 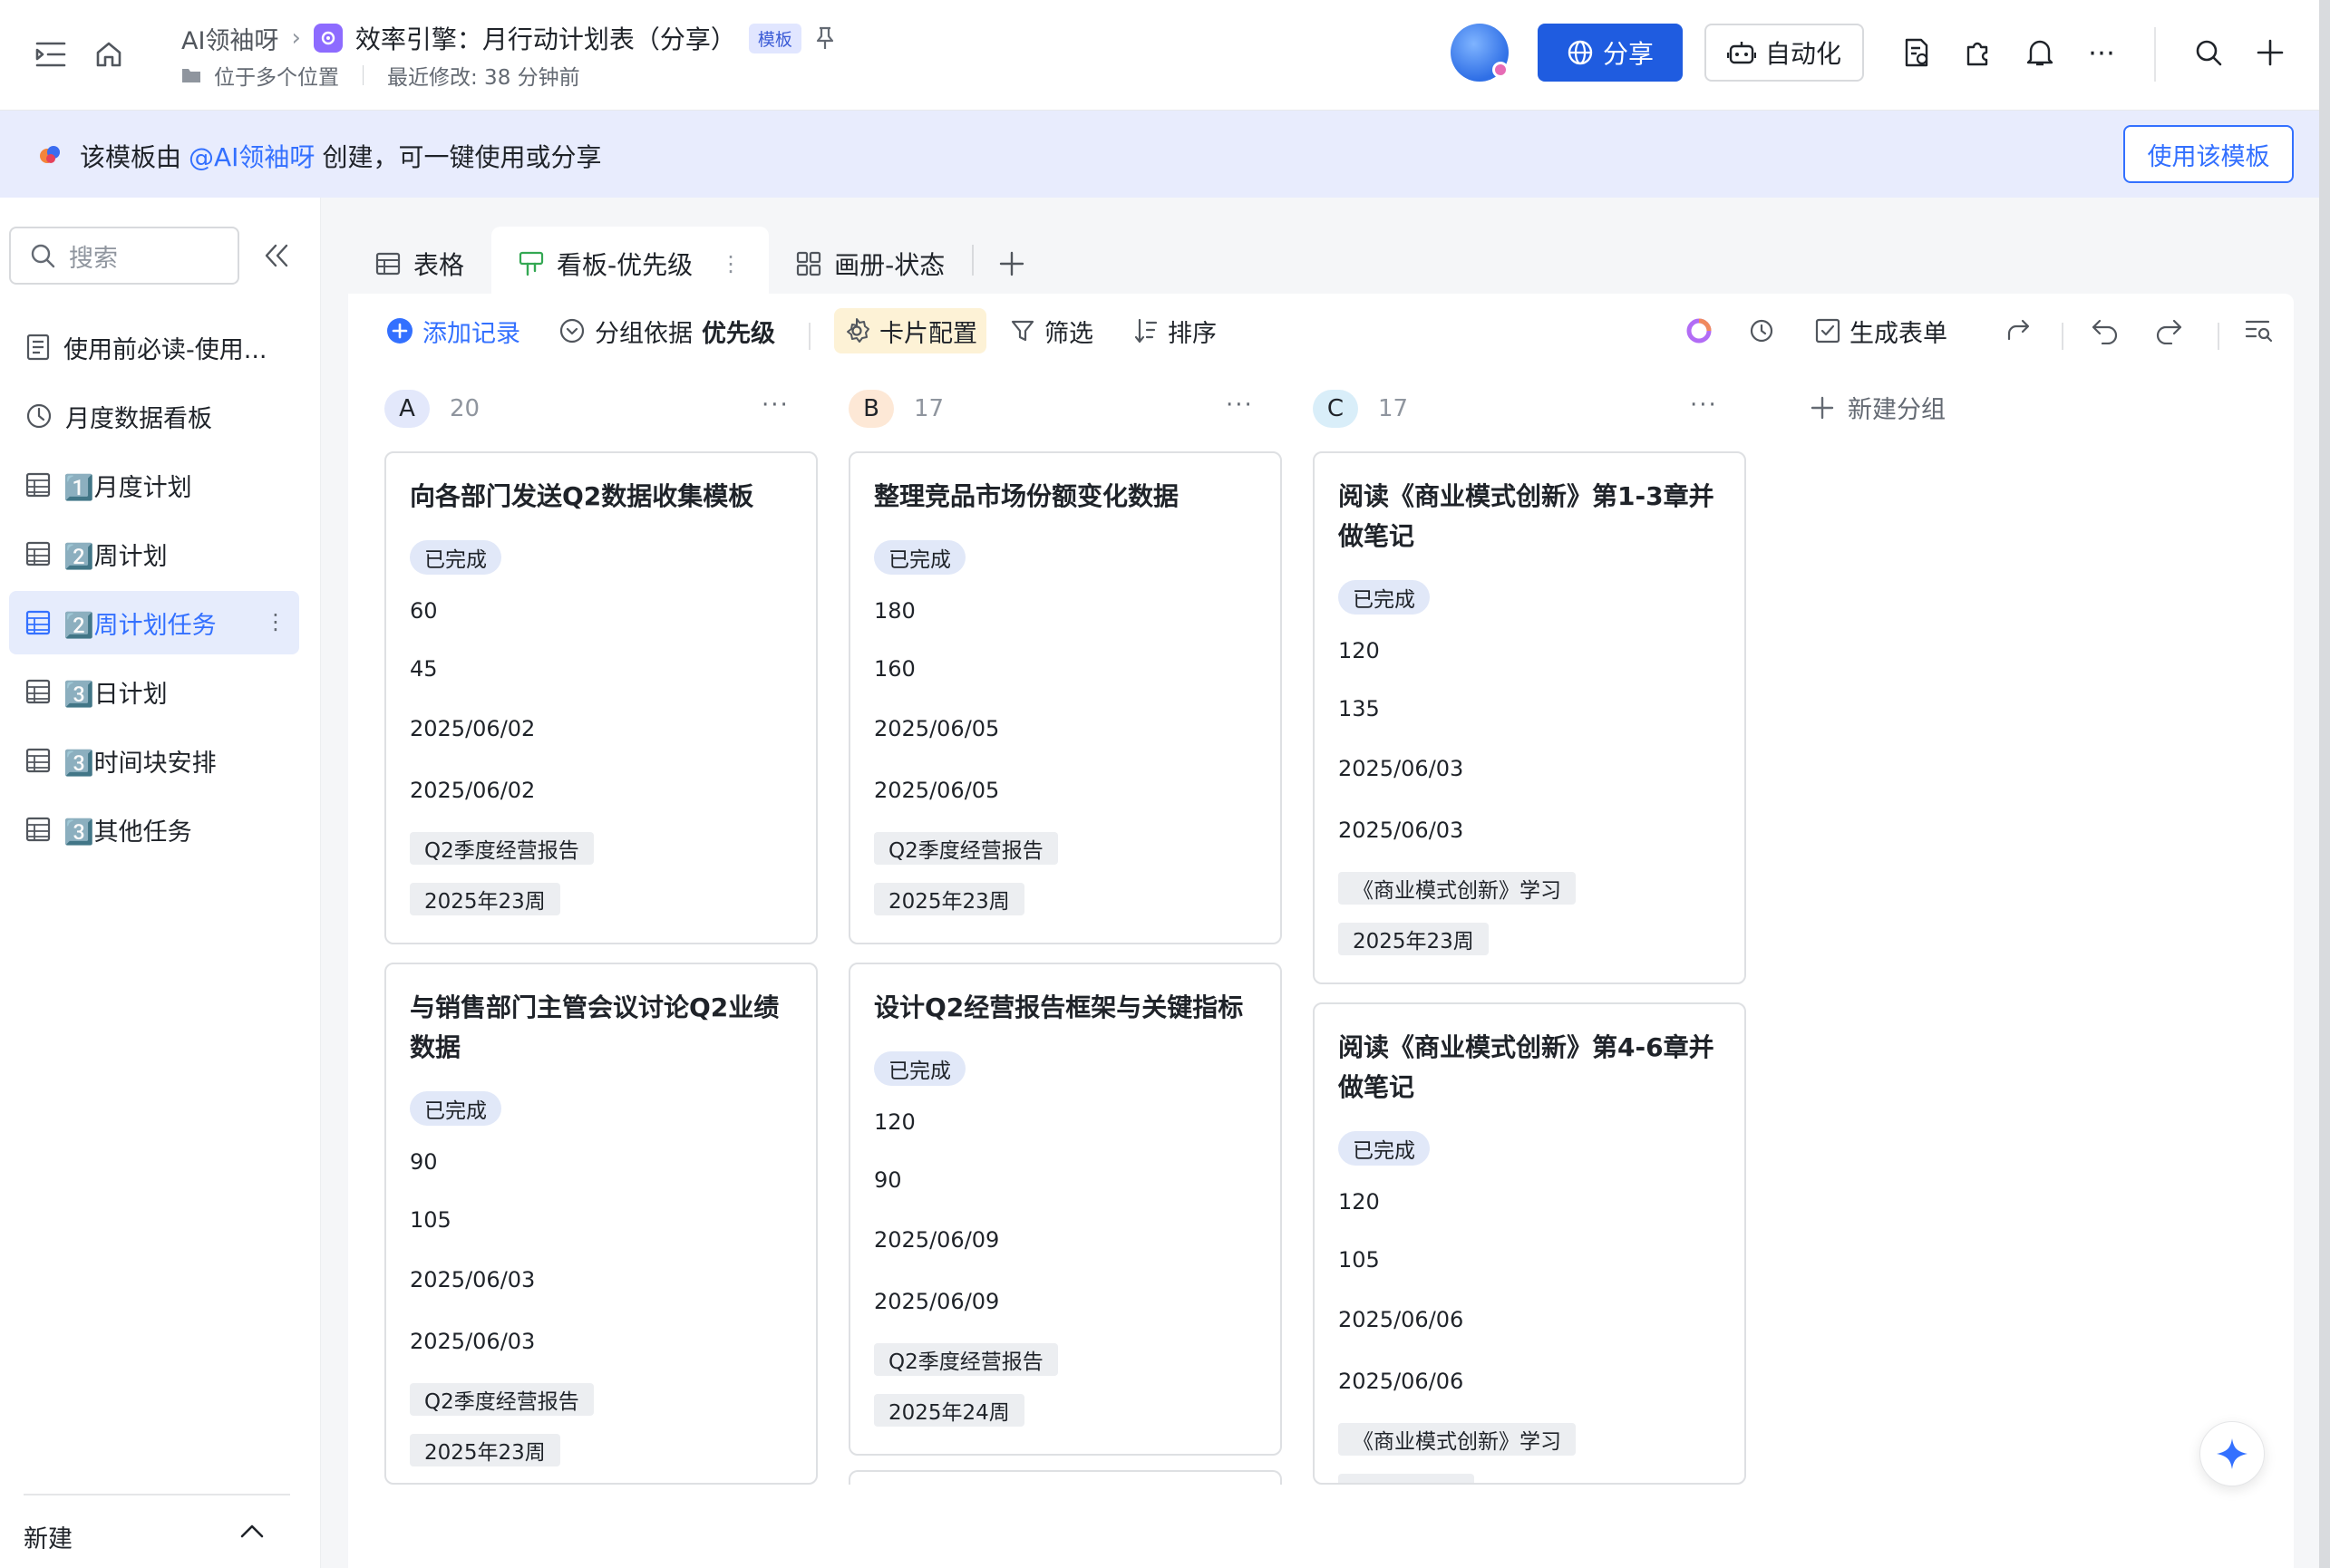 What do you see at coordinates (2324, 784) in the screenshot?
I see `window-scrollbar` at bounding box center [2324, 784].